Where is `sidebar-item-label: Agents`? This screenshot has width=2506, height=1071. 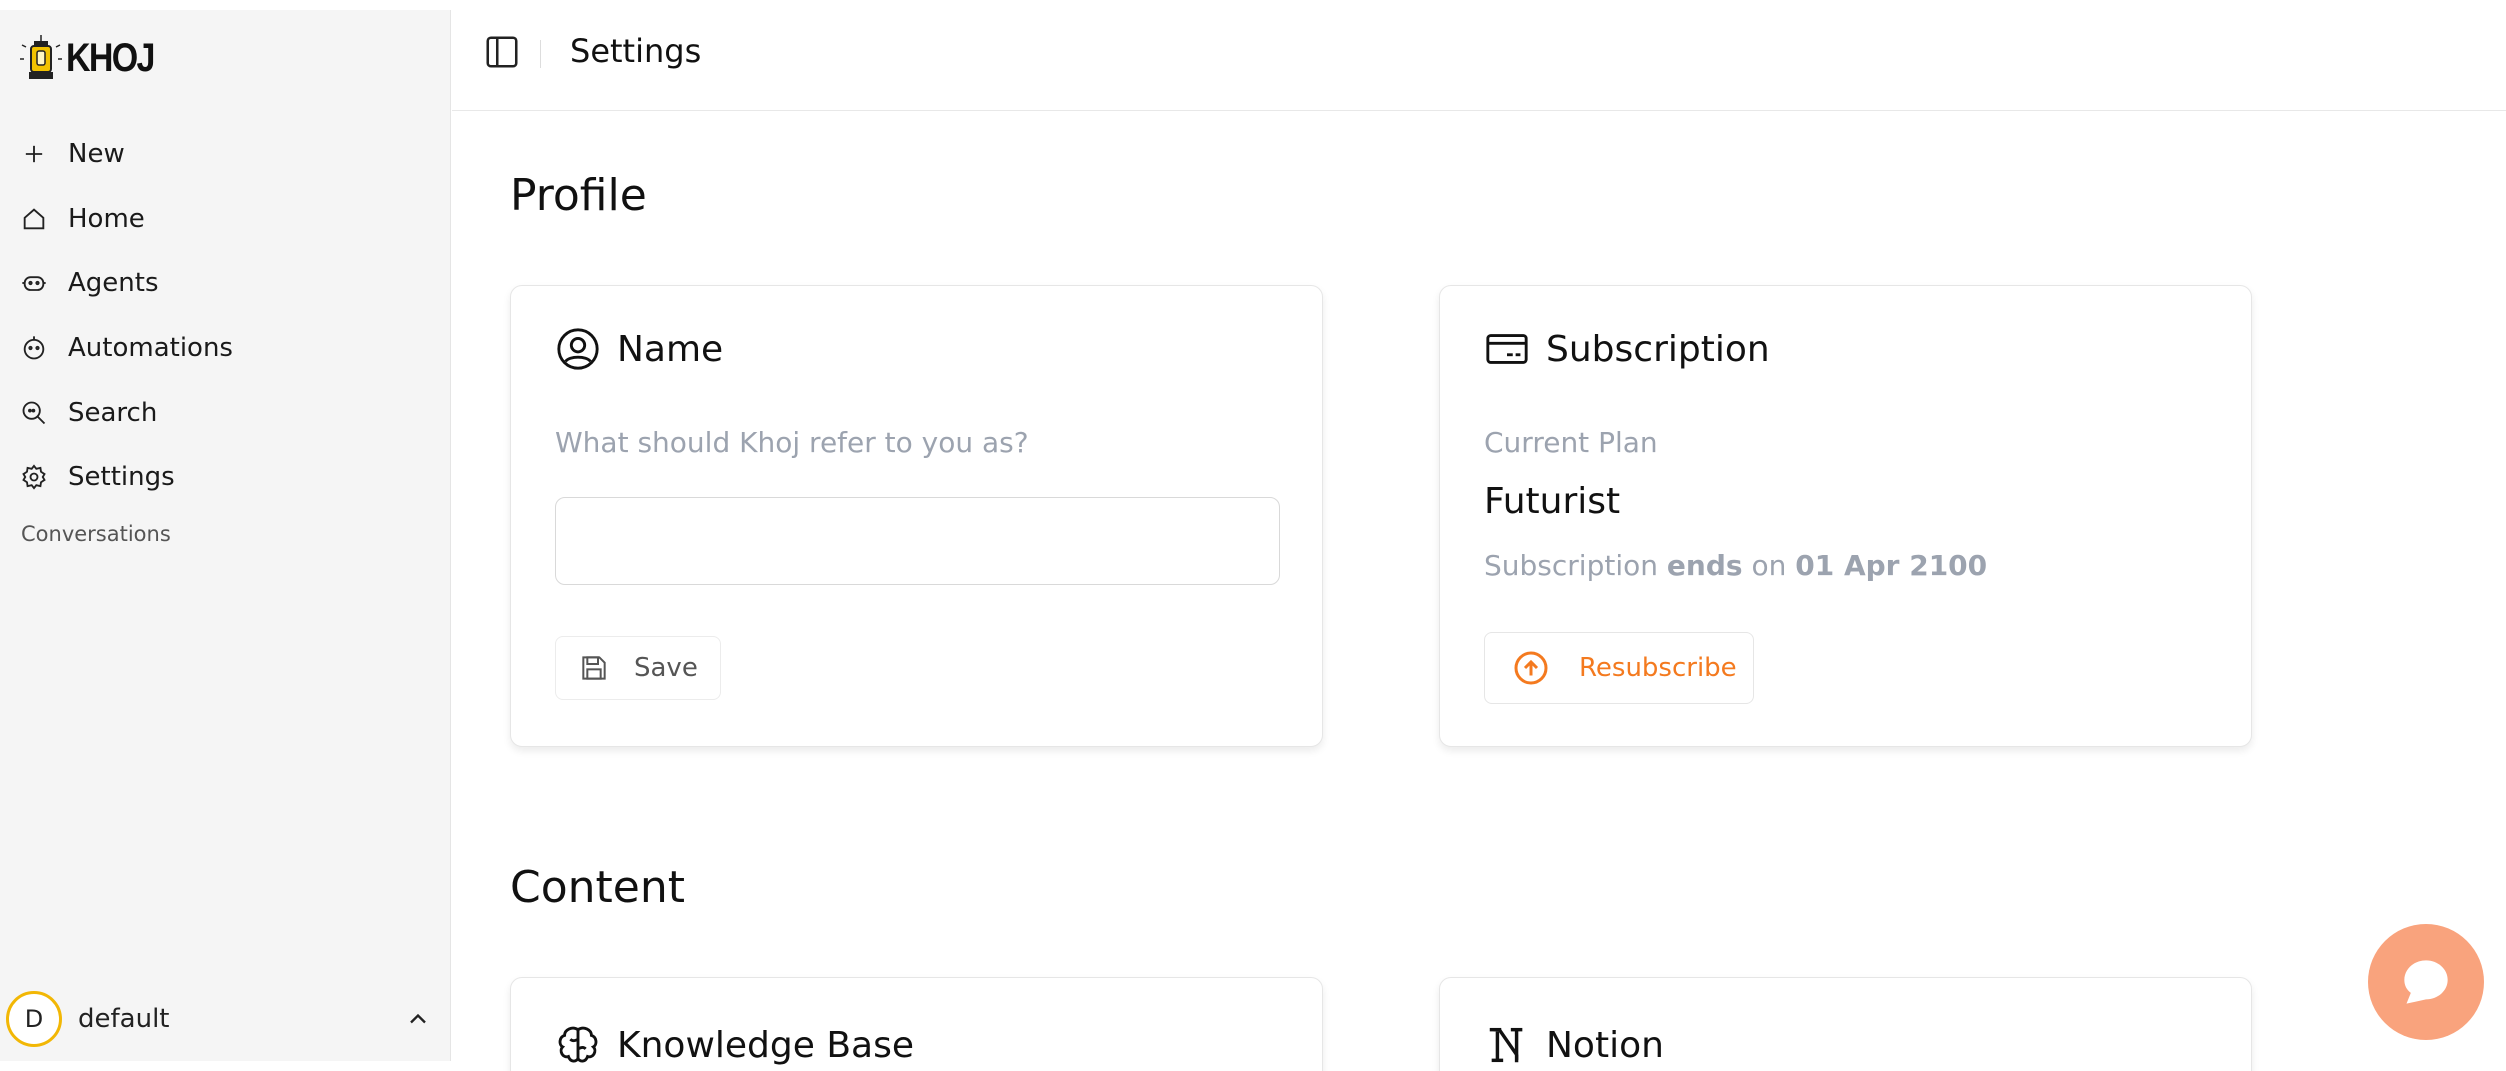 sidebar-item-label: Agents is located at coordinates (113, 283).